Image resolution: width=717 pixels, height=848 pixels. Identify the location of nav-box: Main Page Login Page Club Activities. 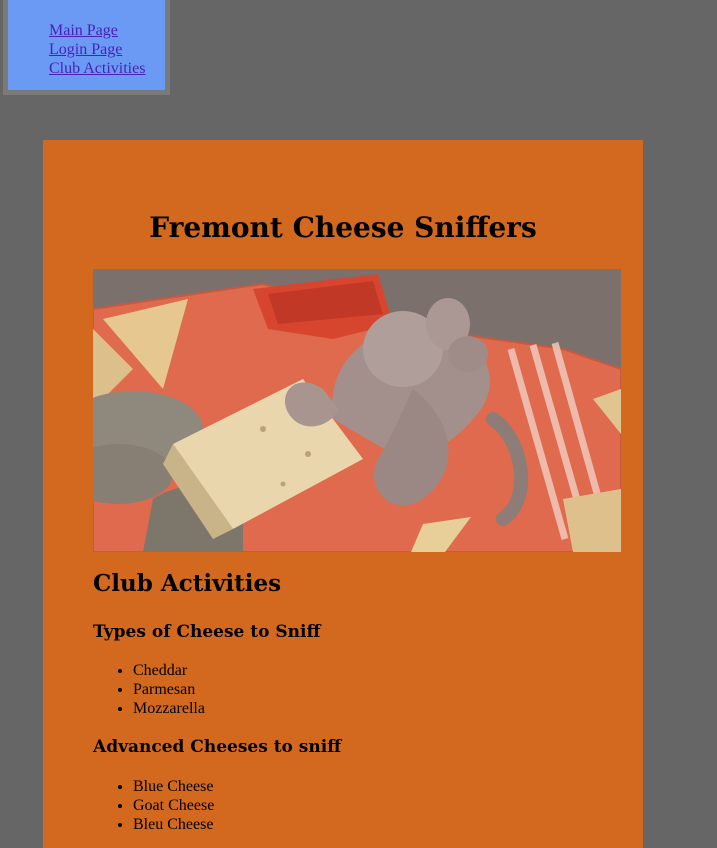
(86, 47).